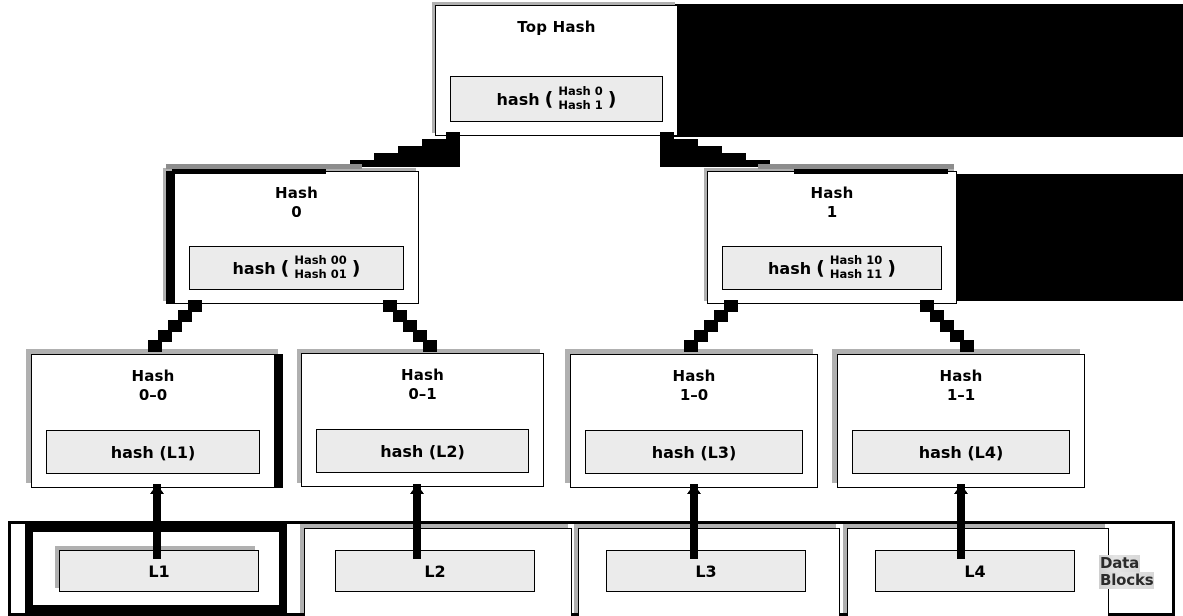 The height and width of the screenshot is (616, 1183). What do you see at coordinates (927, 70) in the screenshot?
I see `black-overlay-top-right` at bounding box center [927, 70].